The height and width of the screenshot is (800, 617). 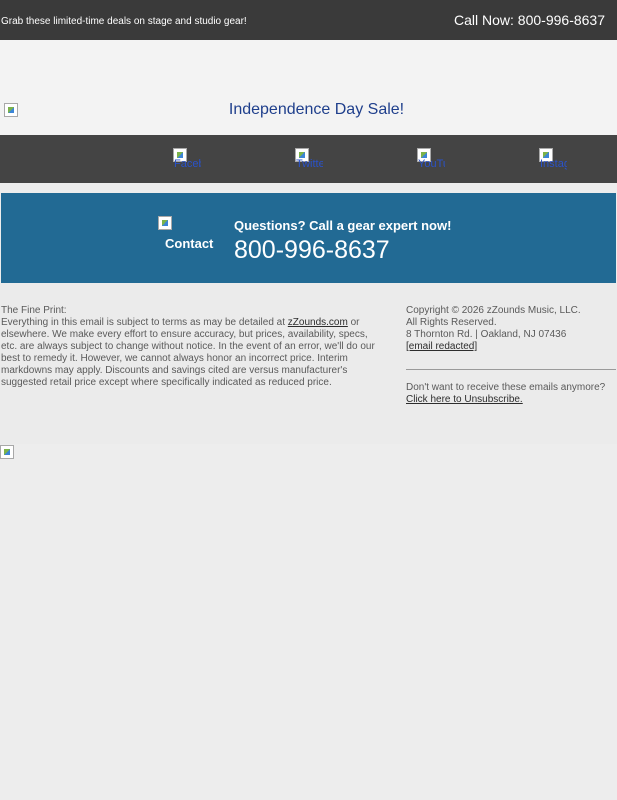 I want to click on fine-print-heading: The Fine Print:, so click(x=34, y=310).